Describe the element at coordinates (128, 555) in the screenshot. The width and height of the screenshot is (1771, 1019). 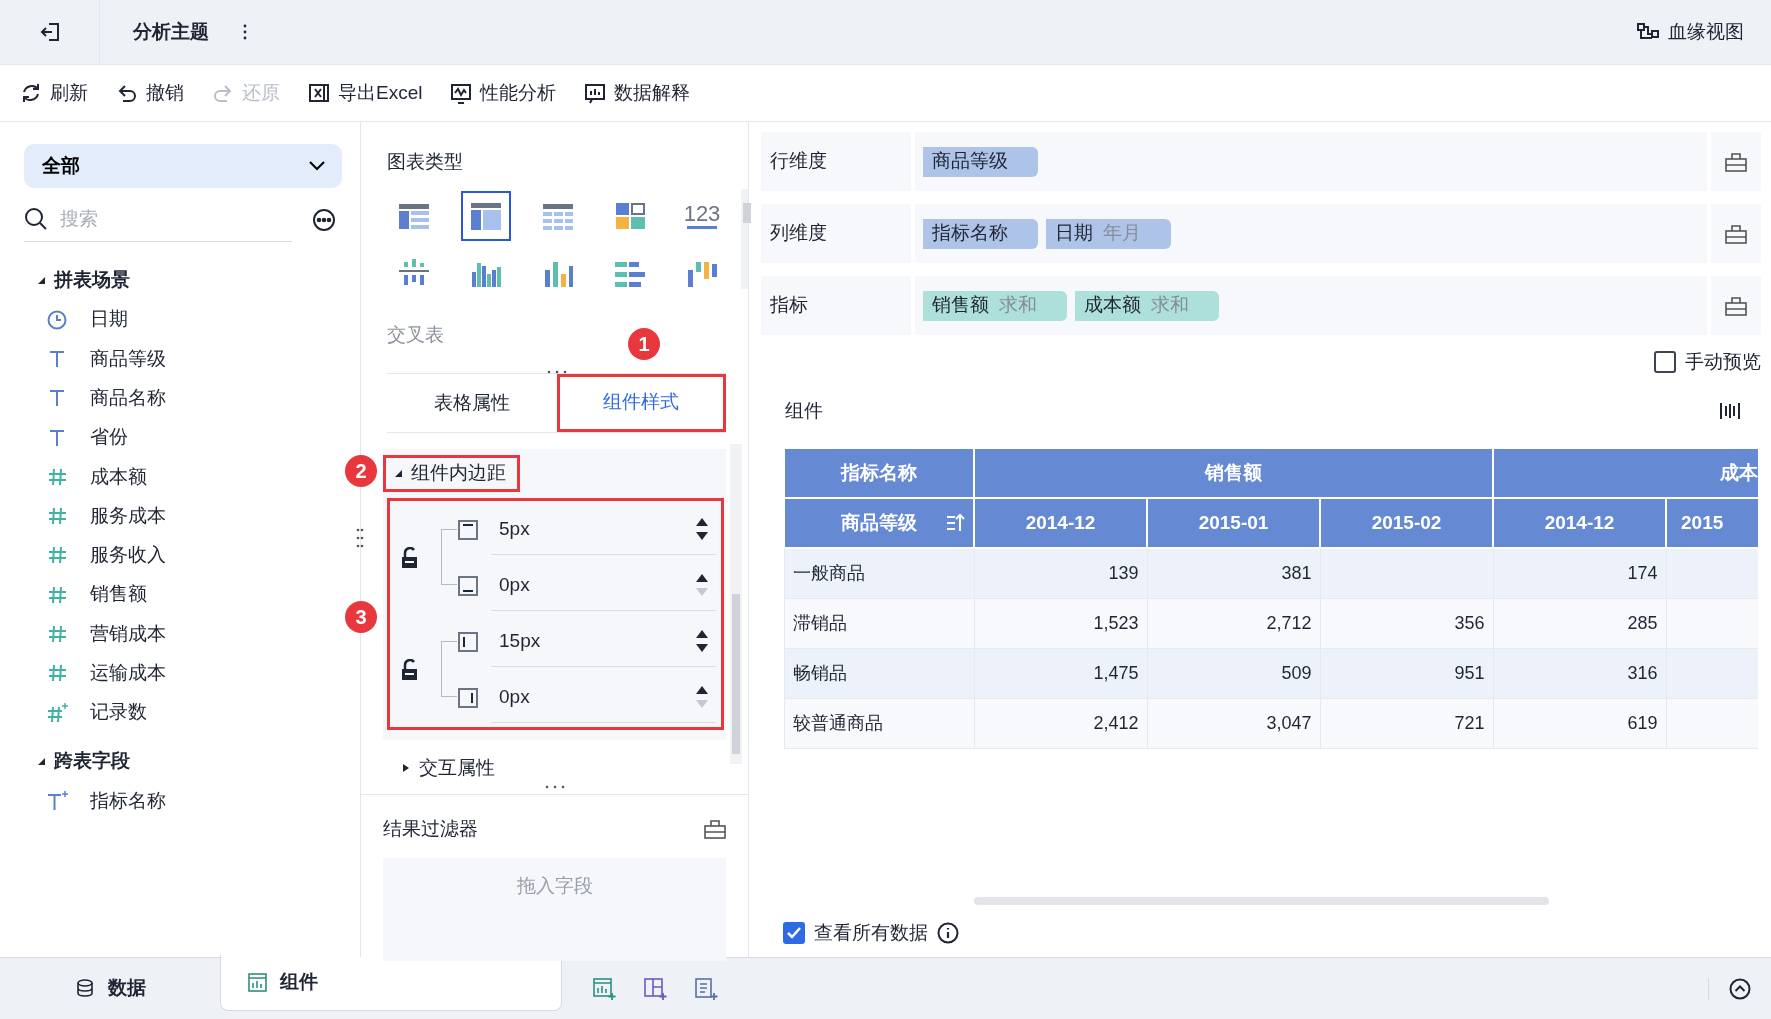
I see `field-name: 服务收入` at that location.